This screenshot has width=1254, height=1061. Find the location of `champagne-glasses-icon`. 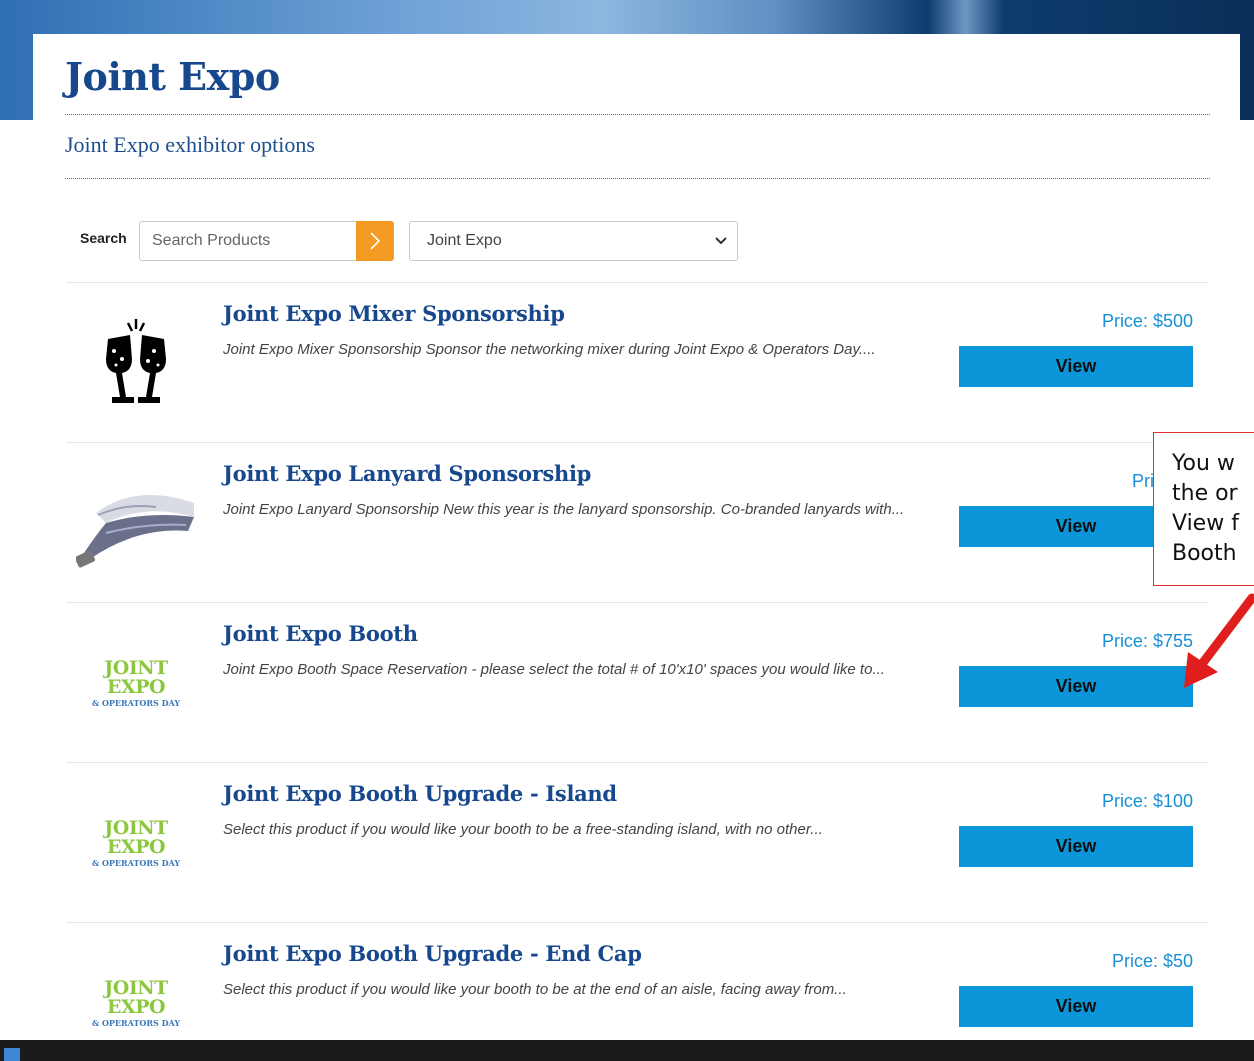

champagne-glasses-icon is located at coordinates (136, 361).